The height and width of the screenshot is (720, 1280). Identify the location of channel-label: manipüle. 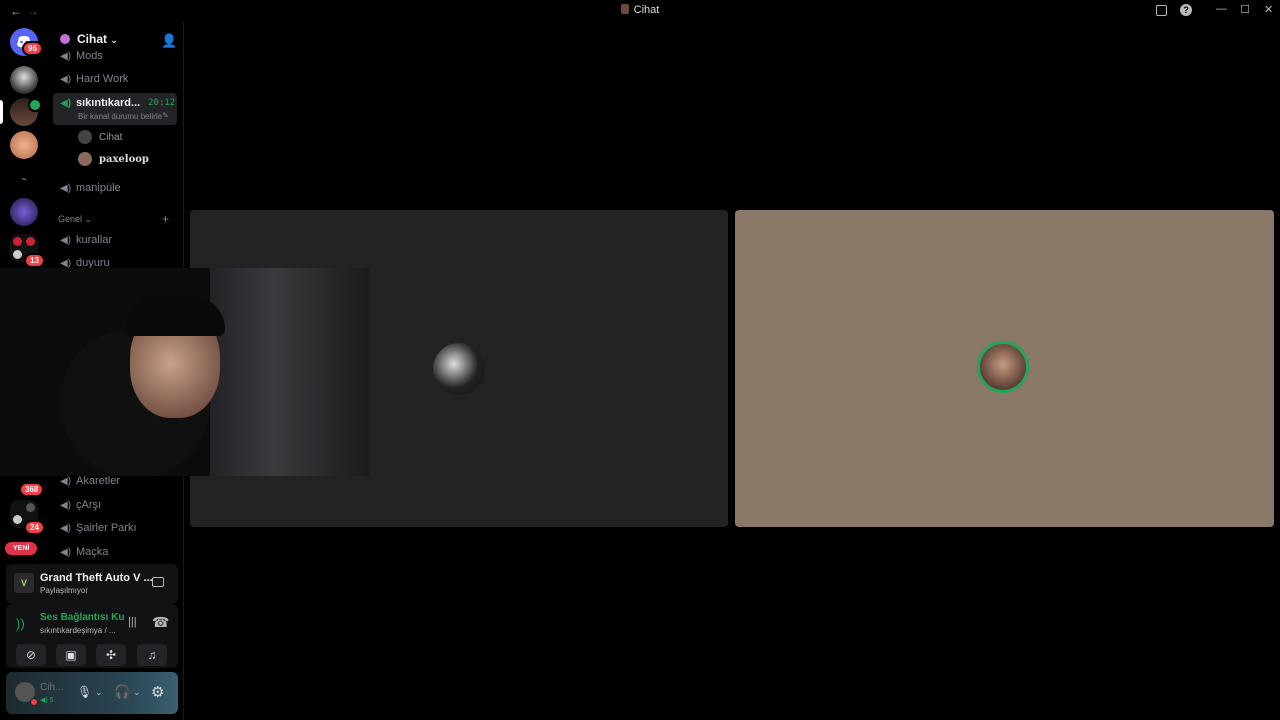
(98, 188).